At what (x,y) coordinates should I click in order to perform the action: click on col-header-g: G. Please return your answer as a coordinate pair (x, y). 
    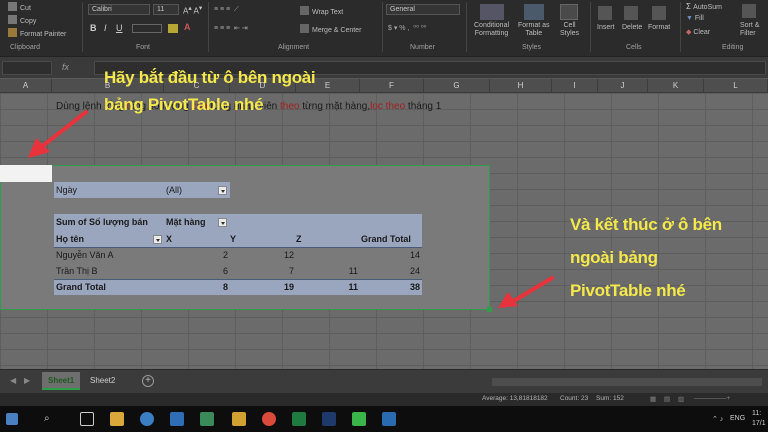
    Looking at the image, I should click on (457, 86).